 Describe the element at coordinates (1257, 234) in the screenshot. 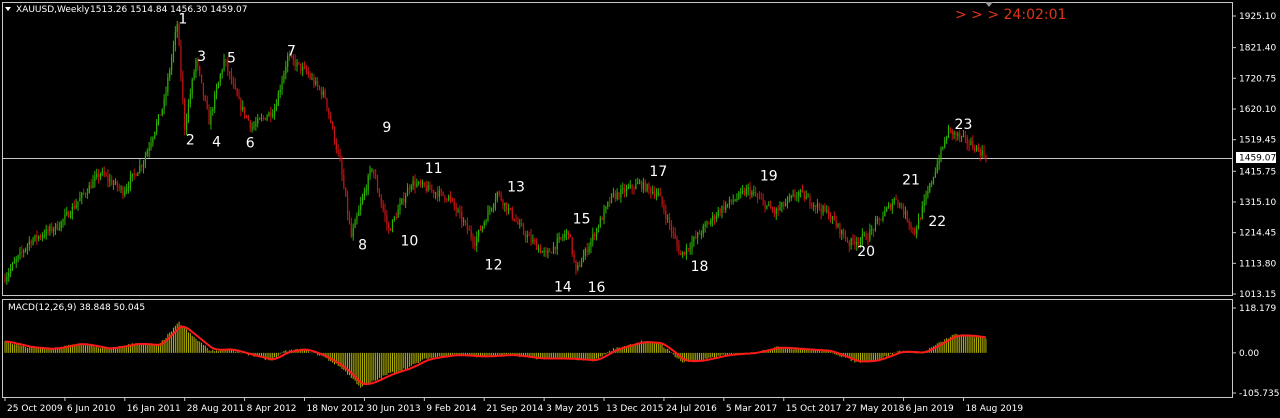

I see `price-tick-label: 1214.45` at that location.